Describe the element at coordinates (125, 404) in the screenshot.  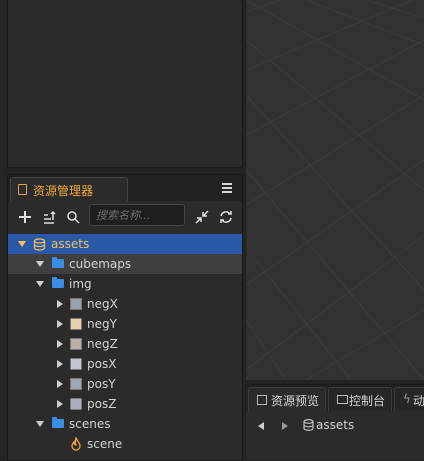
I see `tree-item-posz: posZ` at that location.